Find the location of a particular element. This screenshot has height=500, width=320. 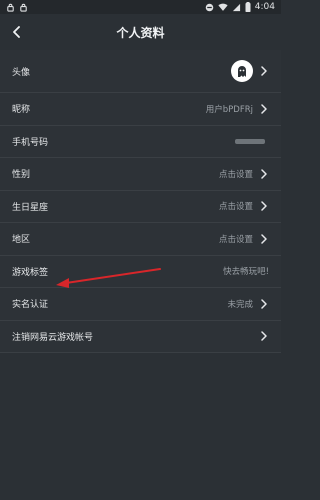

row-value: 未完成 is located at coordinates (240, 304).